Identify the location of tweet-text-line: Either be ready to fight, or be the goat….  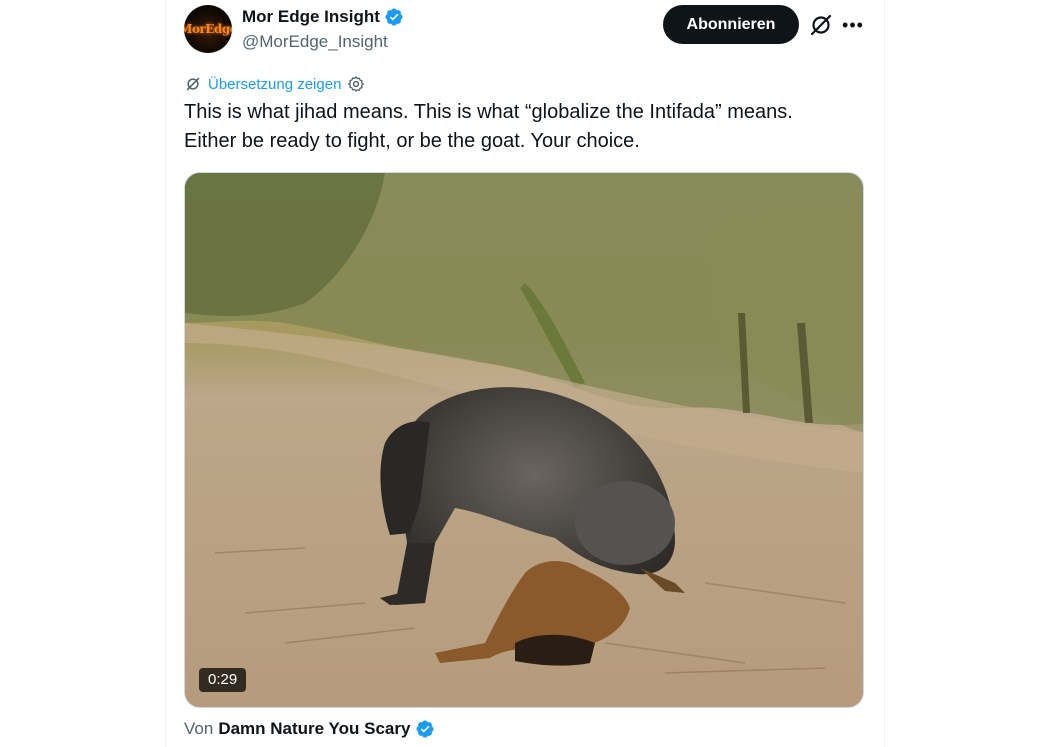
(412, 141).